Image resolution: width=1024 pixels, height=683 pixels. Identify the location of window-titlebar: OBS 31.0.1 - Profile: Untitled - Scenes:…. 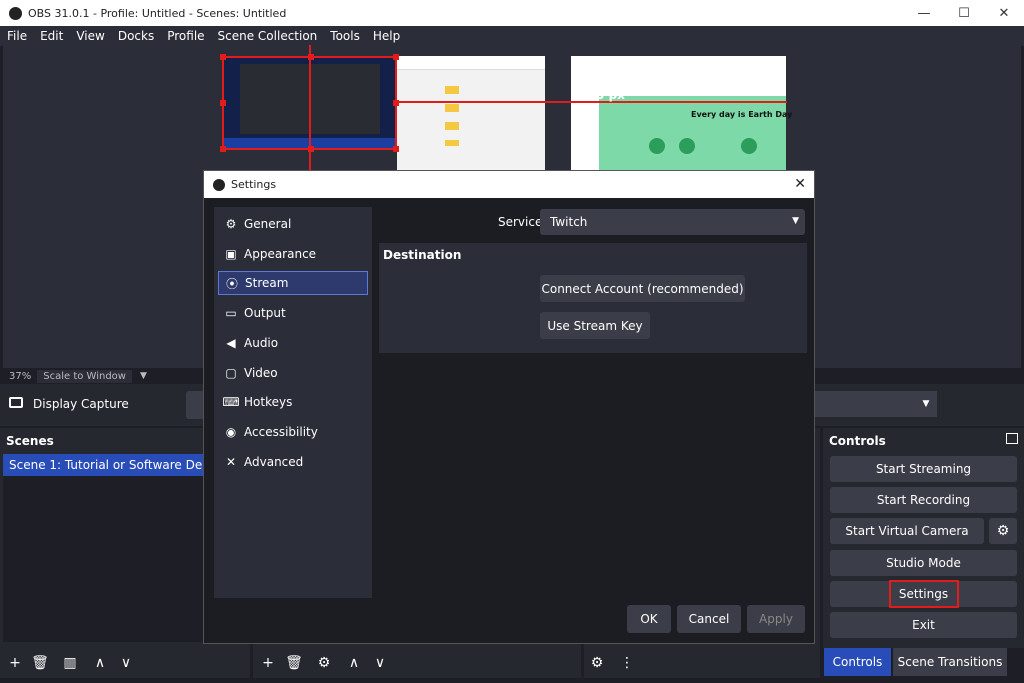
(512, 13).